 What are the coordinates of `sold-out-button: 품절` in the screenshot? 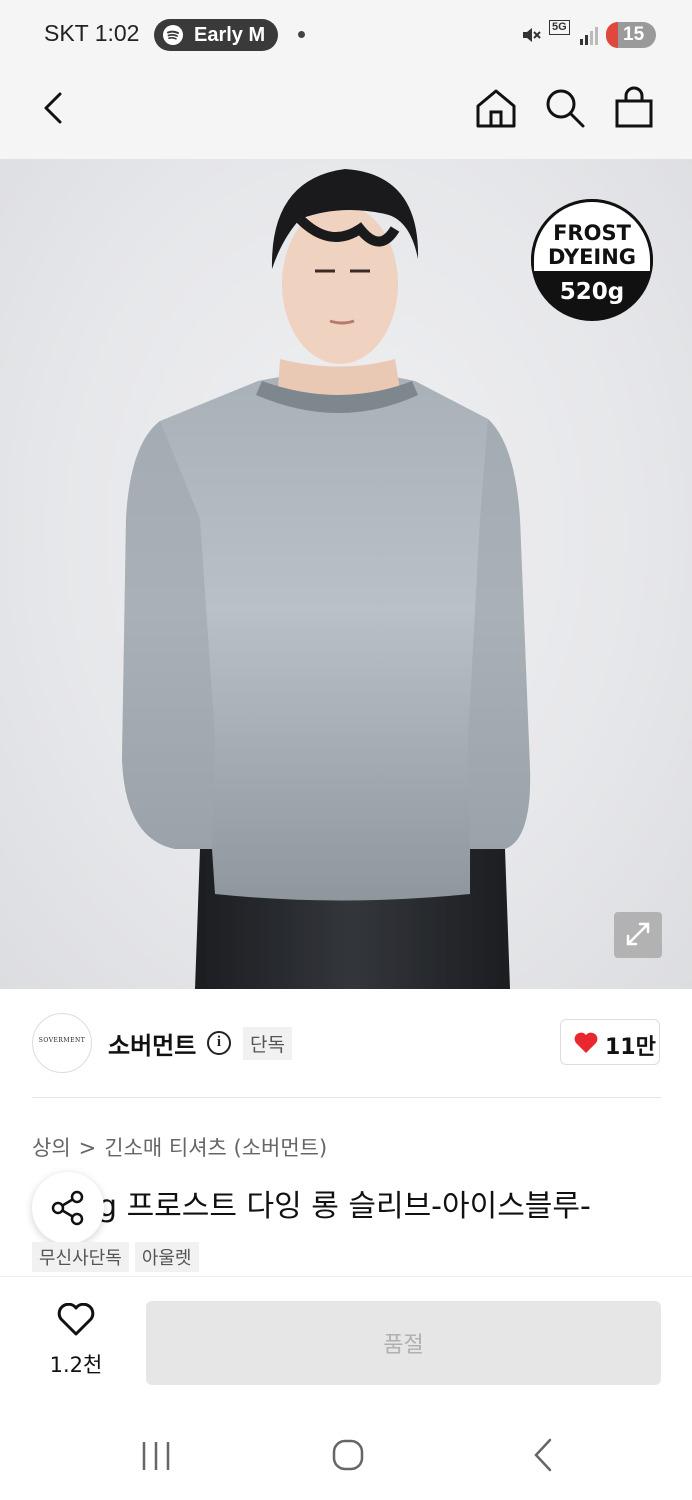 It's located at (403, 1343).